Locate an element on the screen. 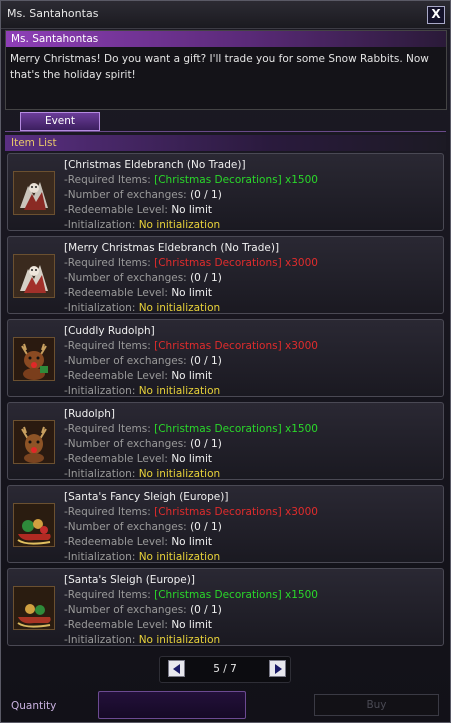 This screenshot has height=723, width=451. buy-button: Buy is located at coordinates (376, 705).